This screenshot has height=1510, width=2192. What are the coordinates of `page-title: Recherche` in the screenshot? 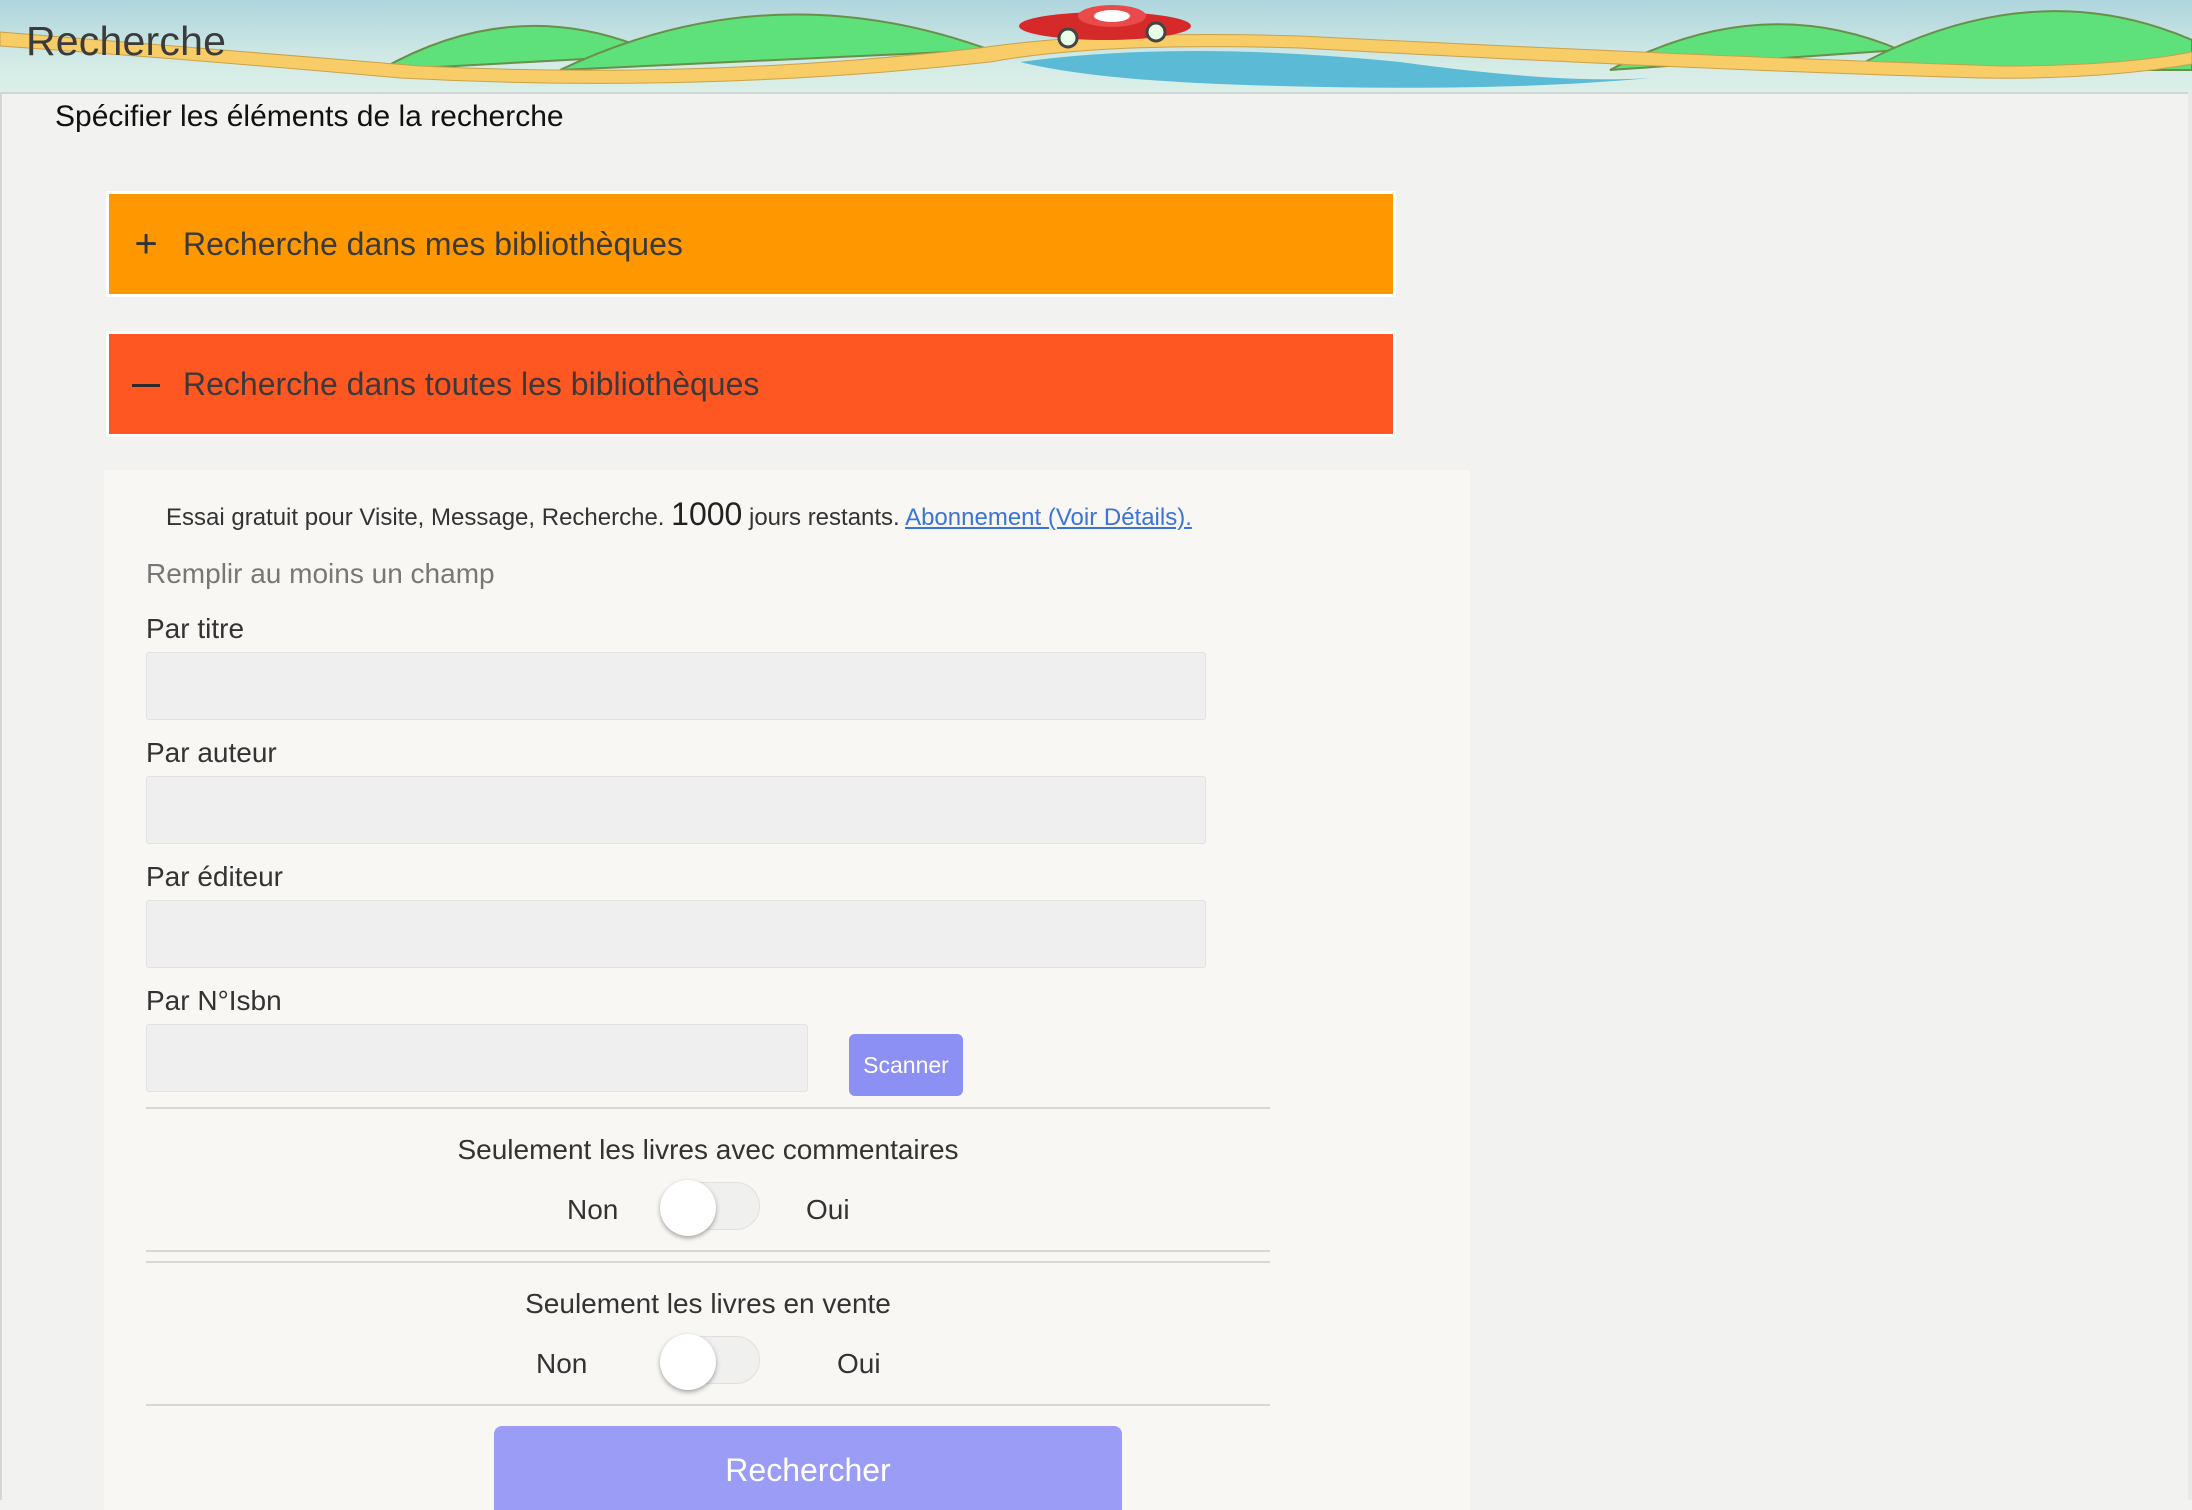 It's located at (126, 41).